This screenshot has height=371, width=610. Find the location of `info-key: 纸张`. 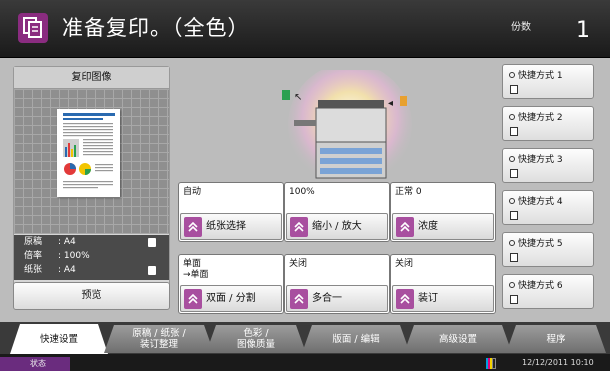

info-key: 纸张 is located at coordinates (33, 270).